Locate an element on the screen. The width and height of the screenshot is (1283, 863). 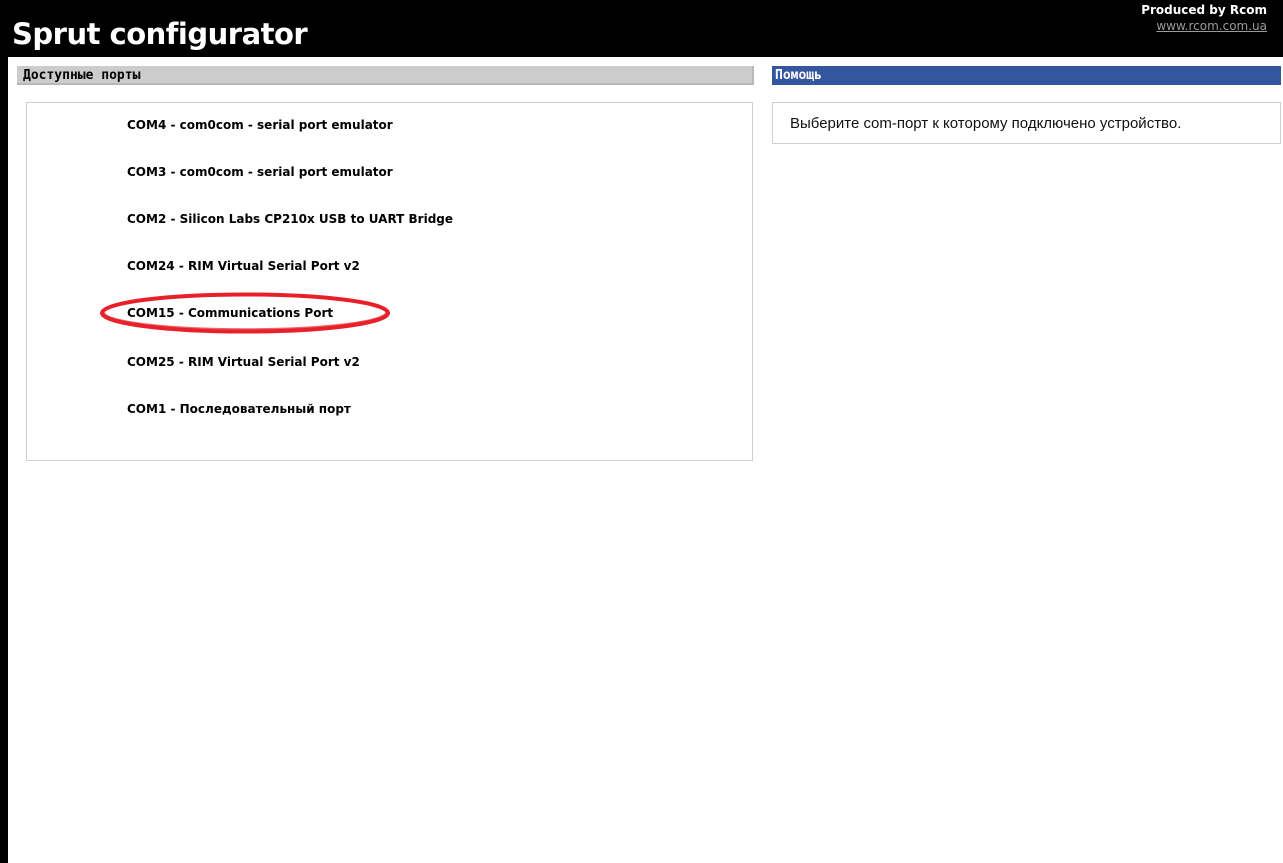
port-item-com3: COM3 - com0com - serial port emulator is located at coordinates (260, 172).